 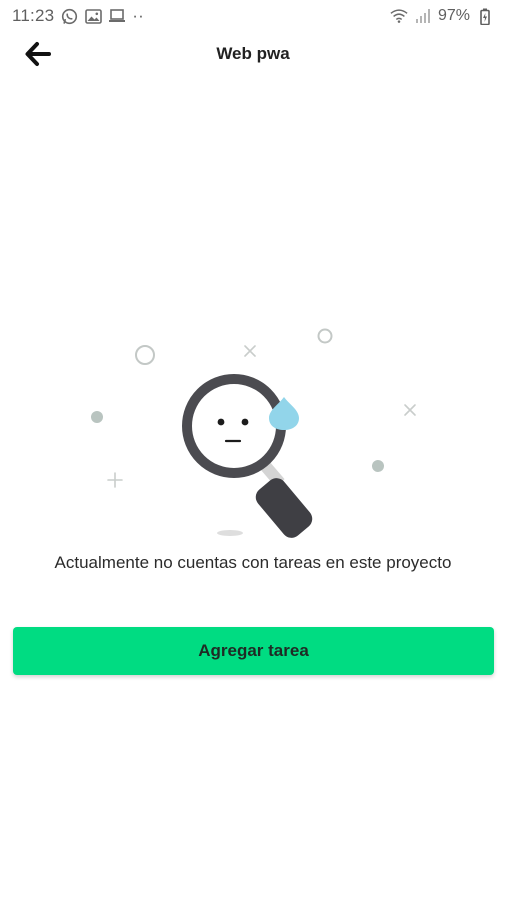 I want to click on gallery-icon, so click(x=93, y=16).